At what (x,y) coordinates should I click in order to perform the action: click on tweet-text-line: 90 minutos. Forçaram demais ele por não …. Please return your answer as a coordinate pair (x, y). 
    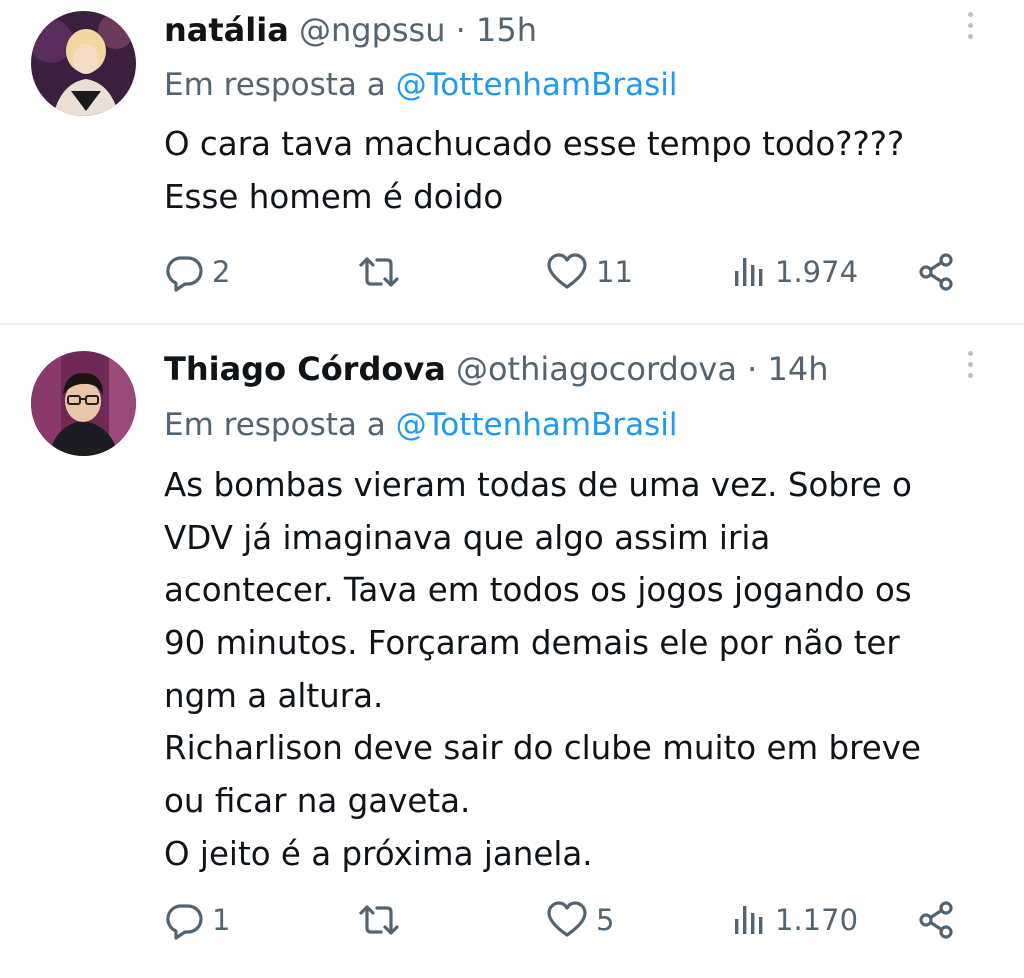
    Looking at the image, I should click on (532, 643).